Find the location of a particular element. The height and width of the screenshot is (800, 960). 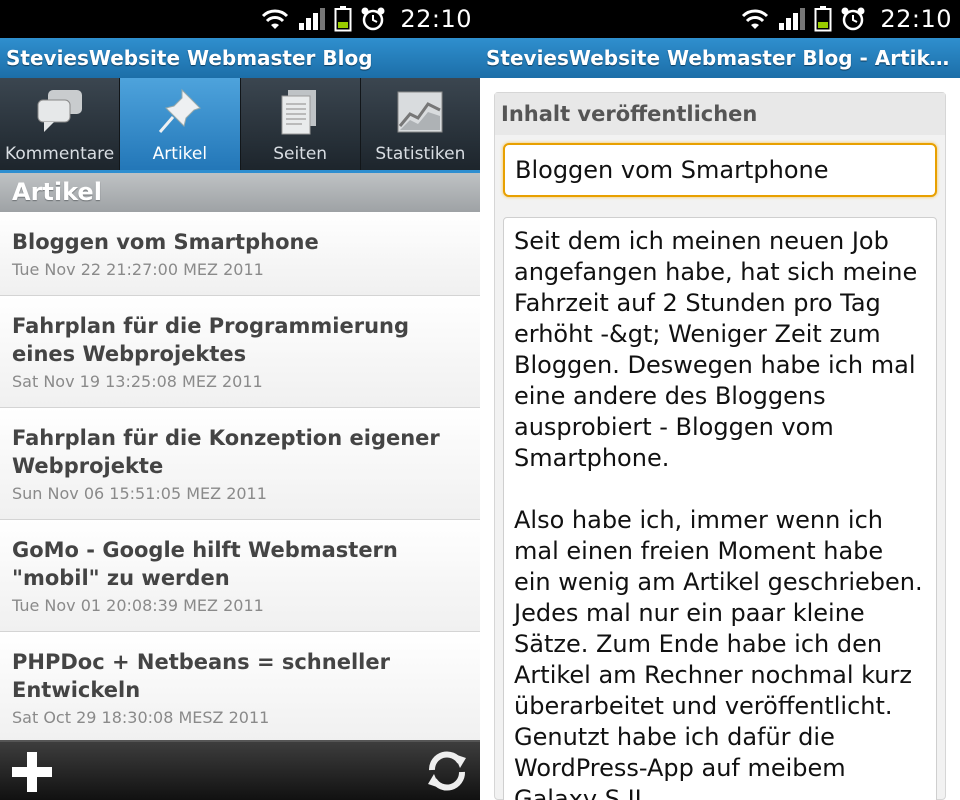

stats-chart-icon is located at coordinates (420, 112).